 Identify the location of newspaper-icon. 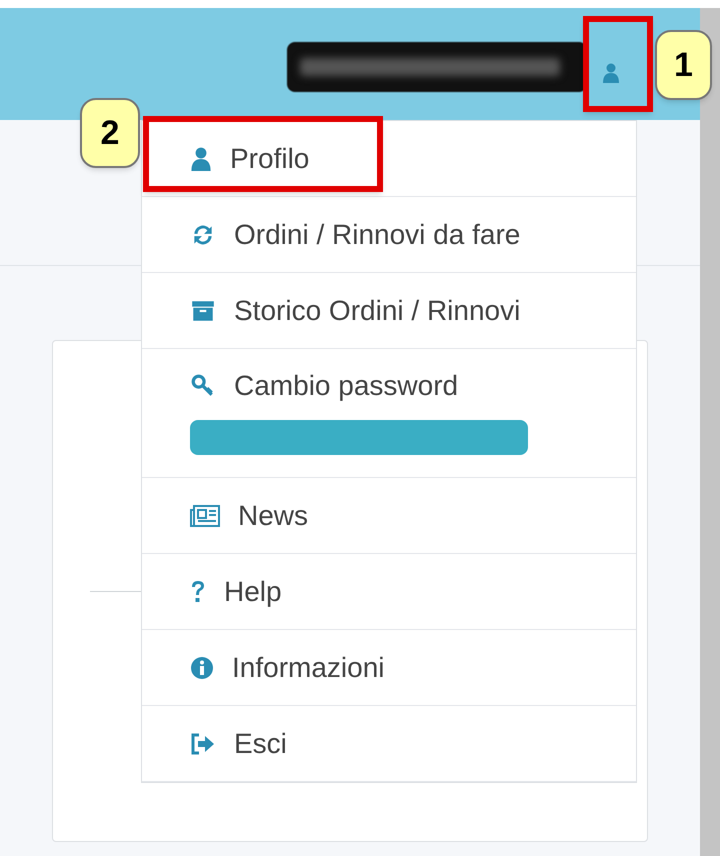
(205, 516).